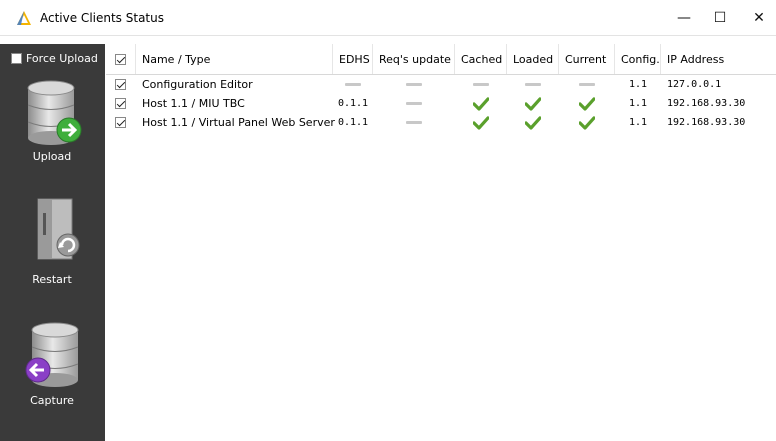 The image size is (776, 441). Describe the element at coordinates (197, 84) in the screenshot. I see `row-name: Configuration Editor` at that location.